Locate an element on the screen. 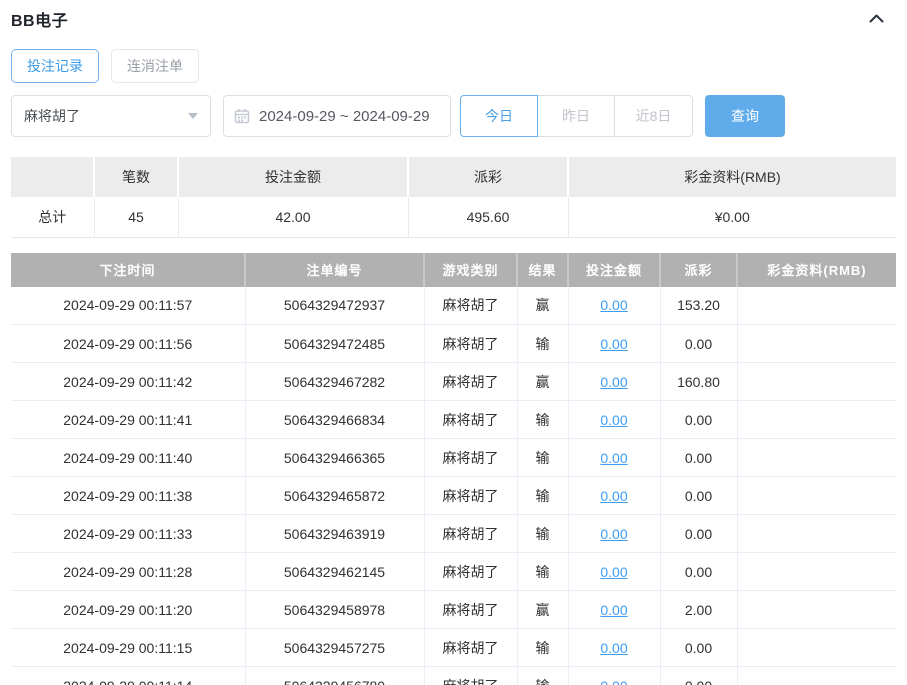  tab-bet-records: 投注记录 is located at coordinates (55, 66).